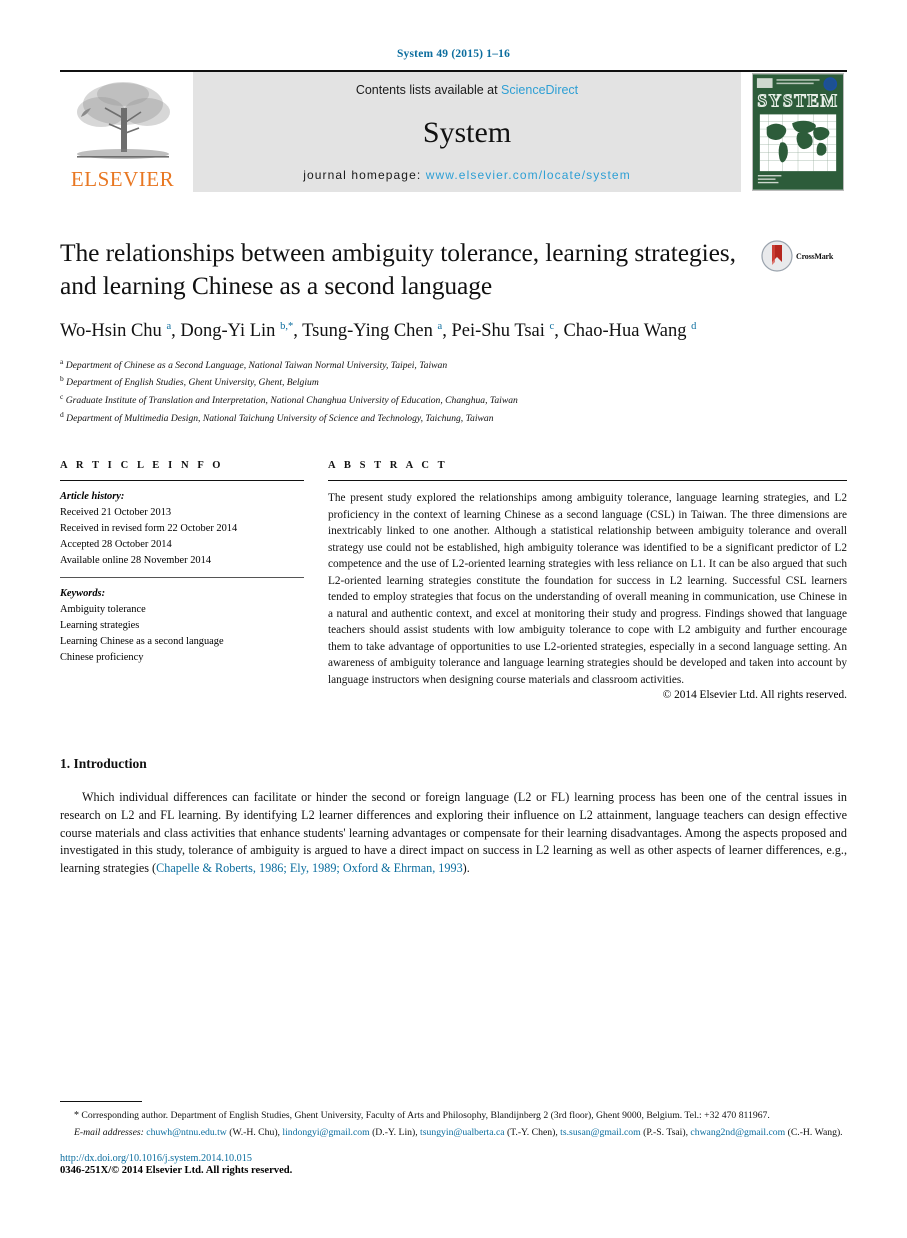 The image size is (907, 1238). I want to click on author-affiliation-marker: c, so click(552, 327).